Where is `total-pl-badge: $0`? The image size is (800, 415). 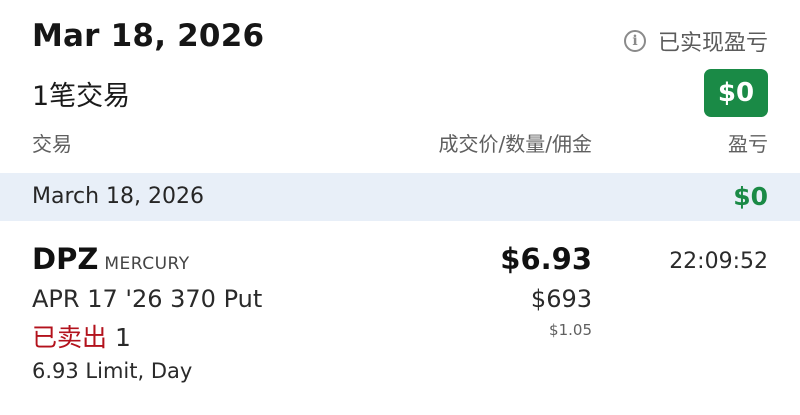 total-pl-badge: $0 is located at coordinates (736, 93).